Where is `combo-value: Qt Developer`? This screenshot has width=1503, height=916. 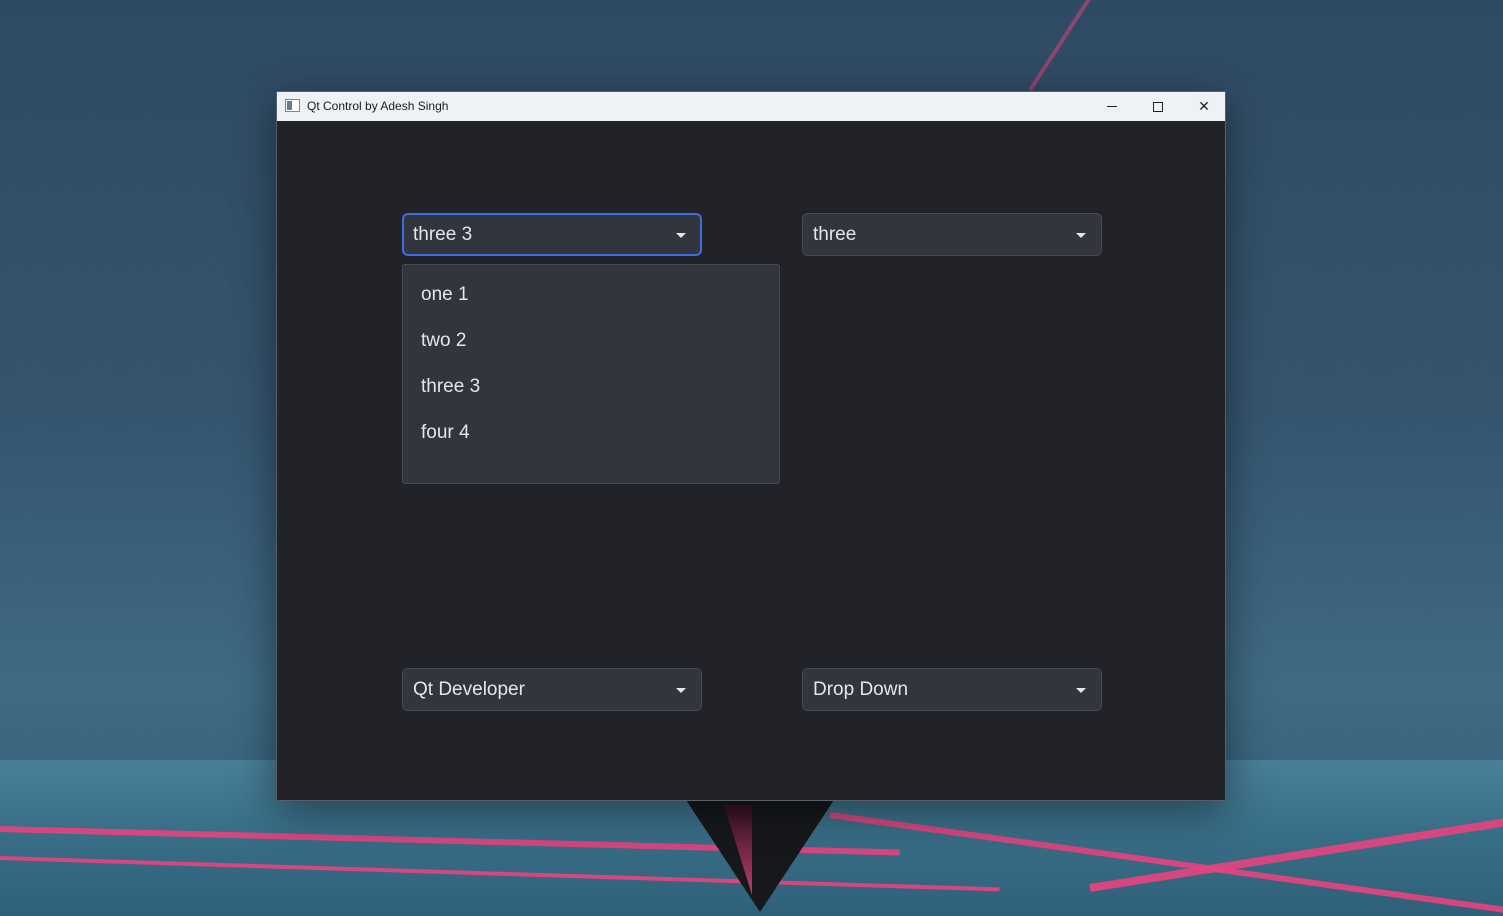
combo-value: Qt Developer is located at coordinates (469, 689).